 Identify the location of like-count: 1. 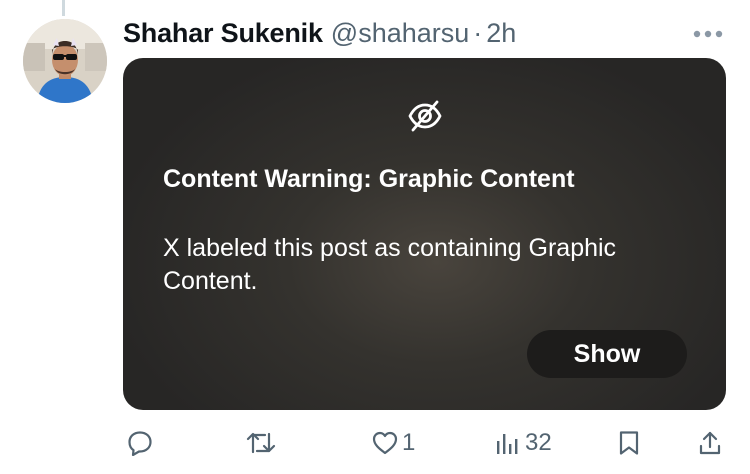
(409, 442).